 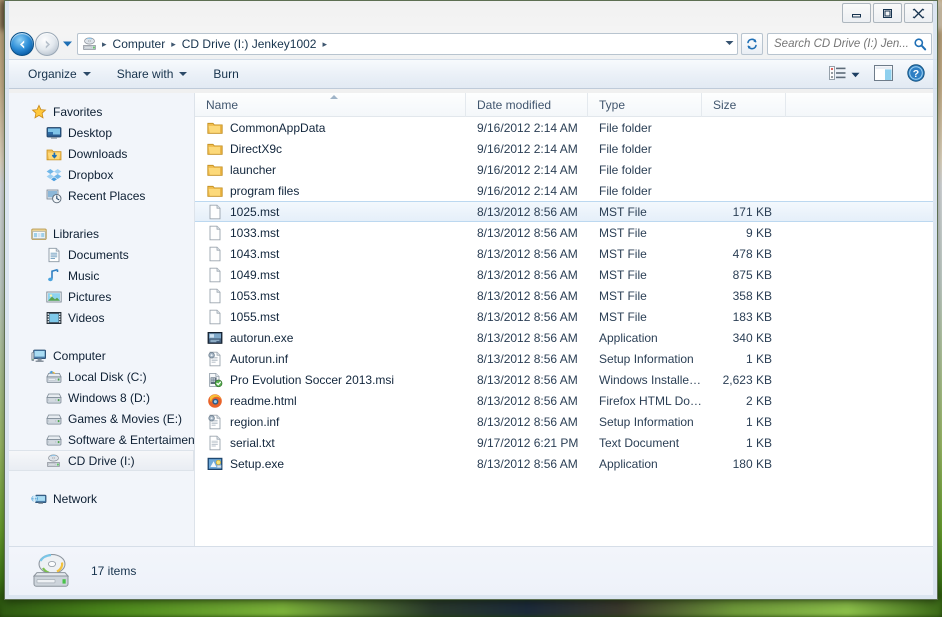 What do you see at coordinates (758, 400) in the screenshot?
I see `file-size-cell: 2 KB` at bounding box center [758, 400].